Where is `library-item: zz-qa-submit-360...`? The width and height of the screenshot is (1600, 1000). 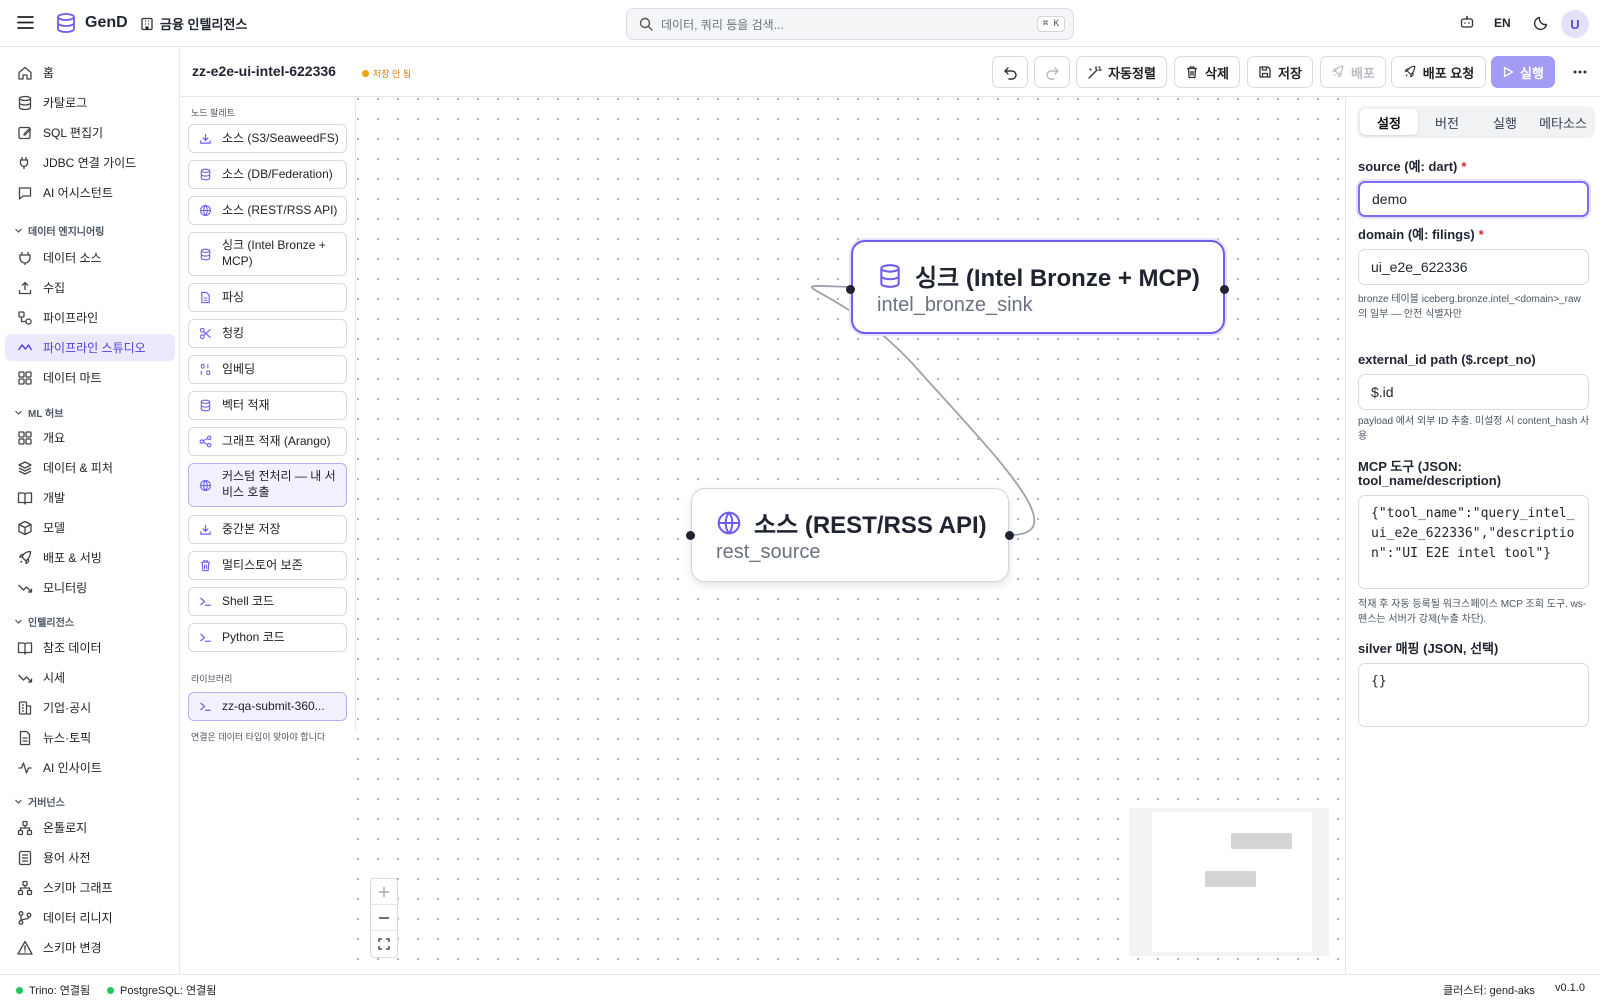 library-item: zz-qa-submit-360... is located at coordinates (267, 706).